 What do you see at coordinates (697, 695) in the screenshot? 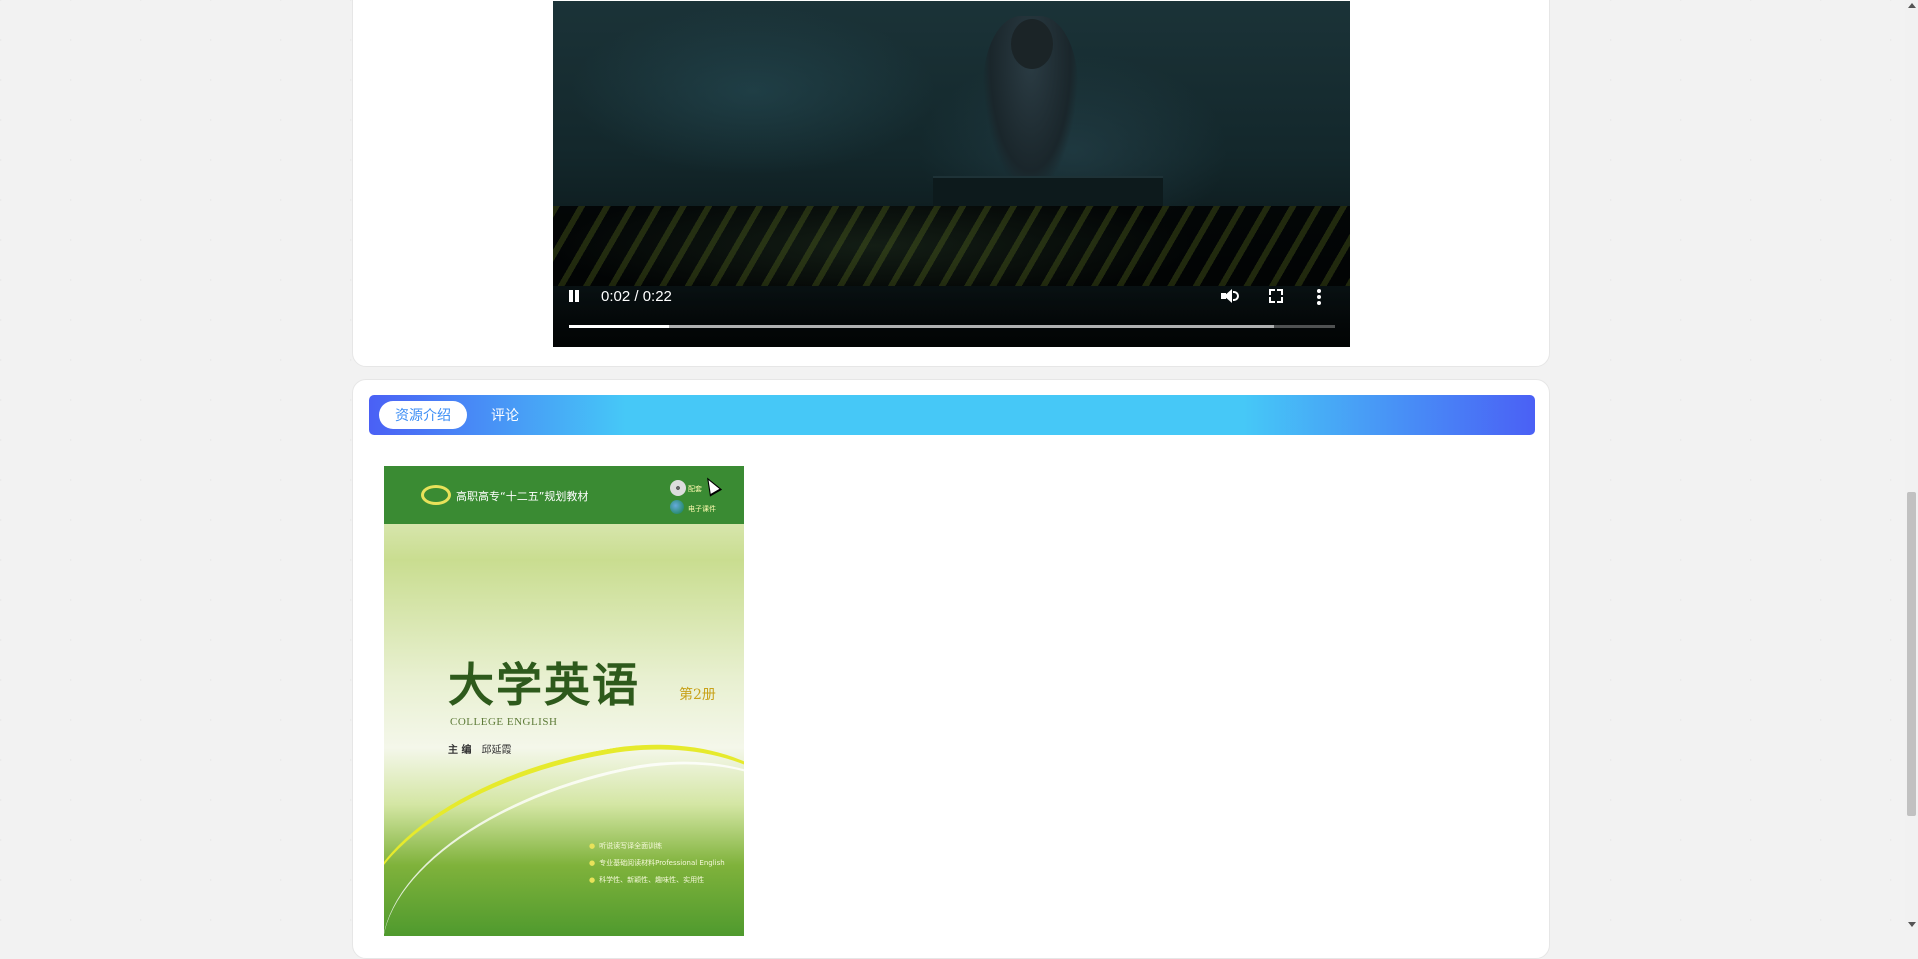
I see `cover-volume: 第2册` at bounding box center [697, 695].